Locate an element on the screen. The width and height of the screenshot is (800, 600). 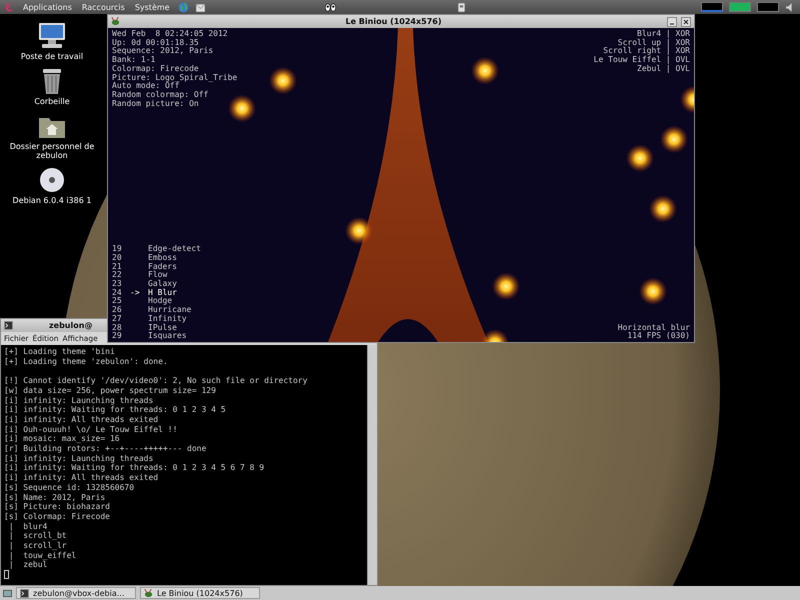
pointer-arrow: -> is located at coordinates (135, 293).